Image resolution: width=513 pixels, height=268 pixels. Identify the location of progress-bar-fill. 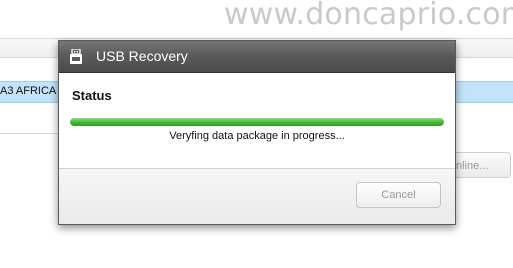
(257, 122).